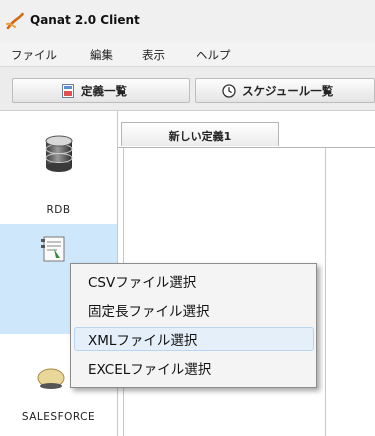  I want to click on tab-new-definition-1: 新しい定義1, so click(200, 134).